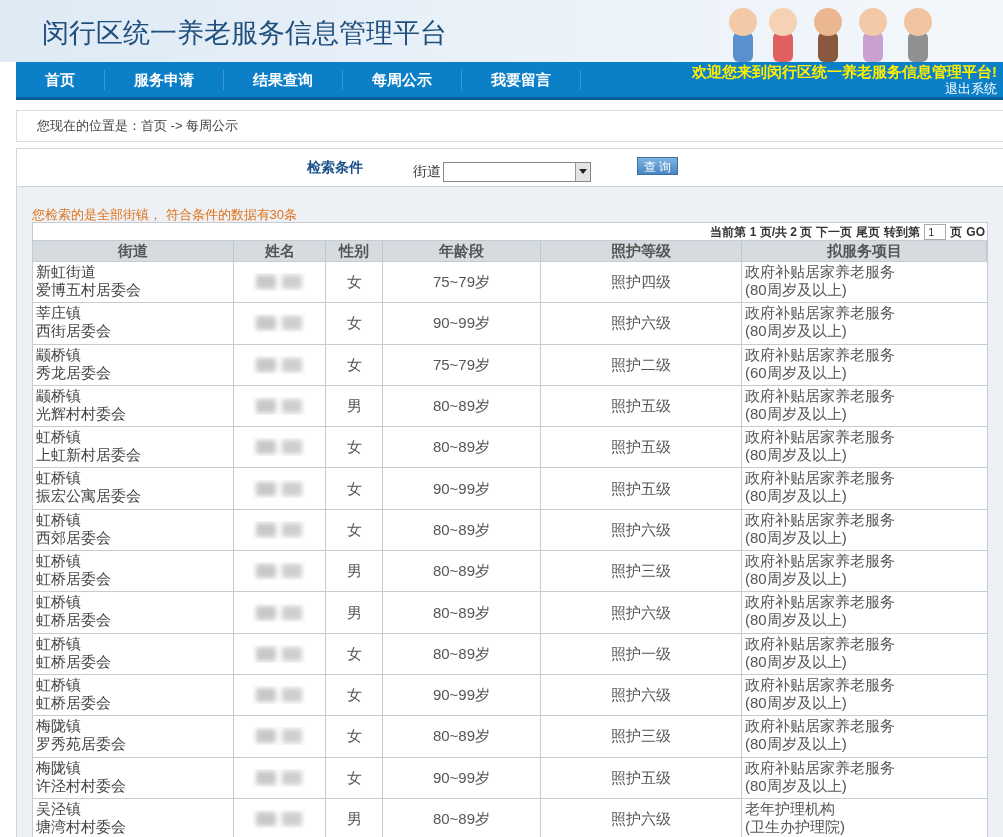  What do you see at coordinates (133, 323) in the screenshot?
I see `table-cell: 莘庄镇 西街居委会` at bounding box center [133, 323].